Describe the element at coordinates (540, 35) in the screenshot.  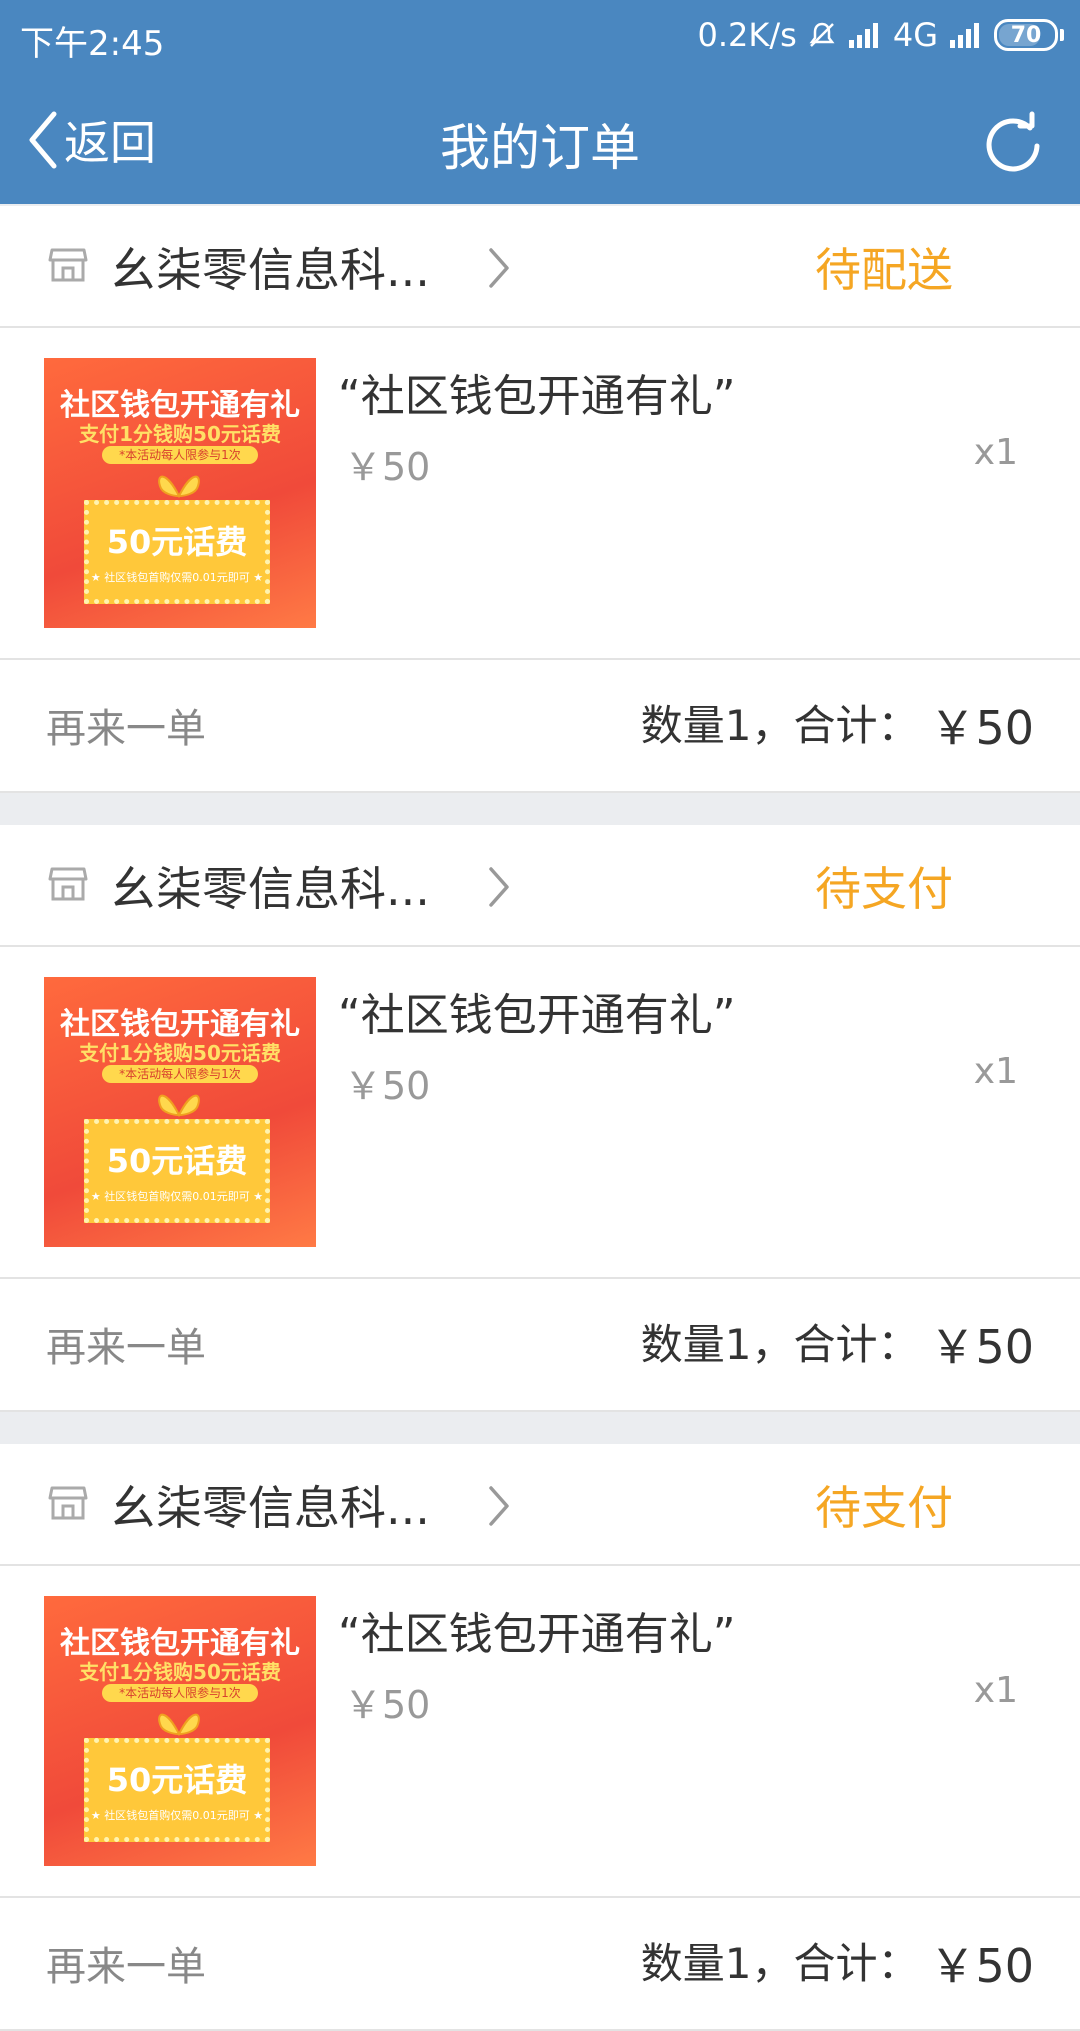
I see `status-bar: 下午2:45 0.2K/s 4G 70` at that location.